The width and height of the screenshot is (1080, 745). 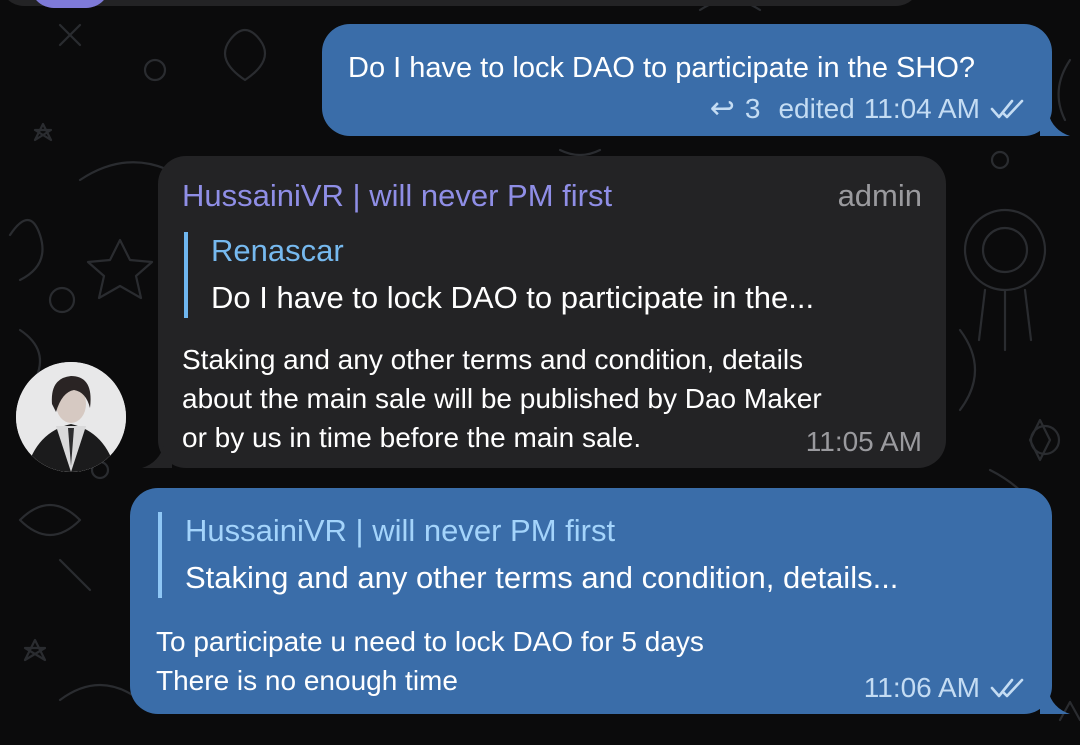 What do you see at coordinates (397, 196) in the screenshot?
I see `sender-name: HussainiVR | will never PM first` at bounding box center [397, 196].